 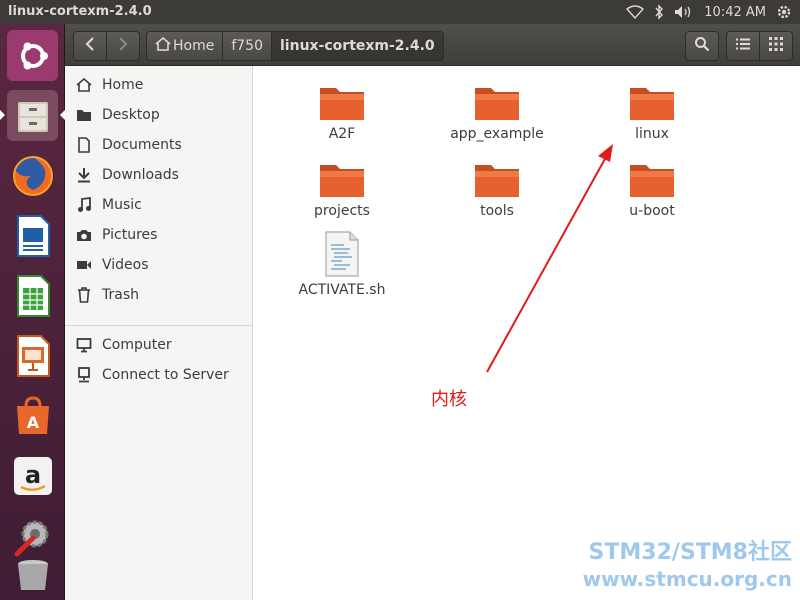 I want to click on watermark: STM32/STM8社区 www.stmcu.org.cn, so click(x=687, y=566).